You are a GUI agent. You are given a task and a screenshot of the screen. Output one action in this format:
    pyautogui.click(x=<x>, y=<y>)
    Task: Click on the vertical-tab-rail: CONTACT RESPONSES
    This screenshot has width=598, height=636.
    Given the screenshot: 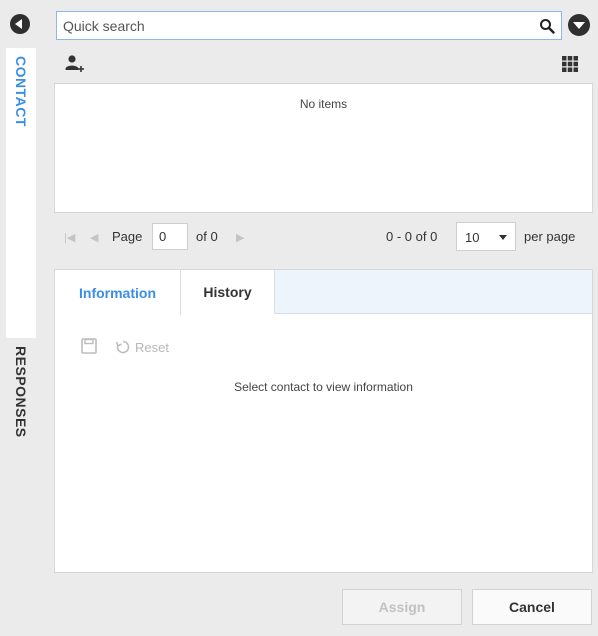 What is the action you would take?
    pyautogui.click(x=22, y=318)
    